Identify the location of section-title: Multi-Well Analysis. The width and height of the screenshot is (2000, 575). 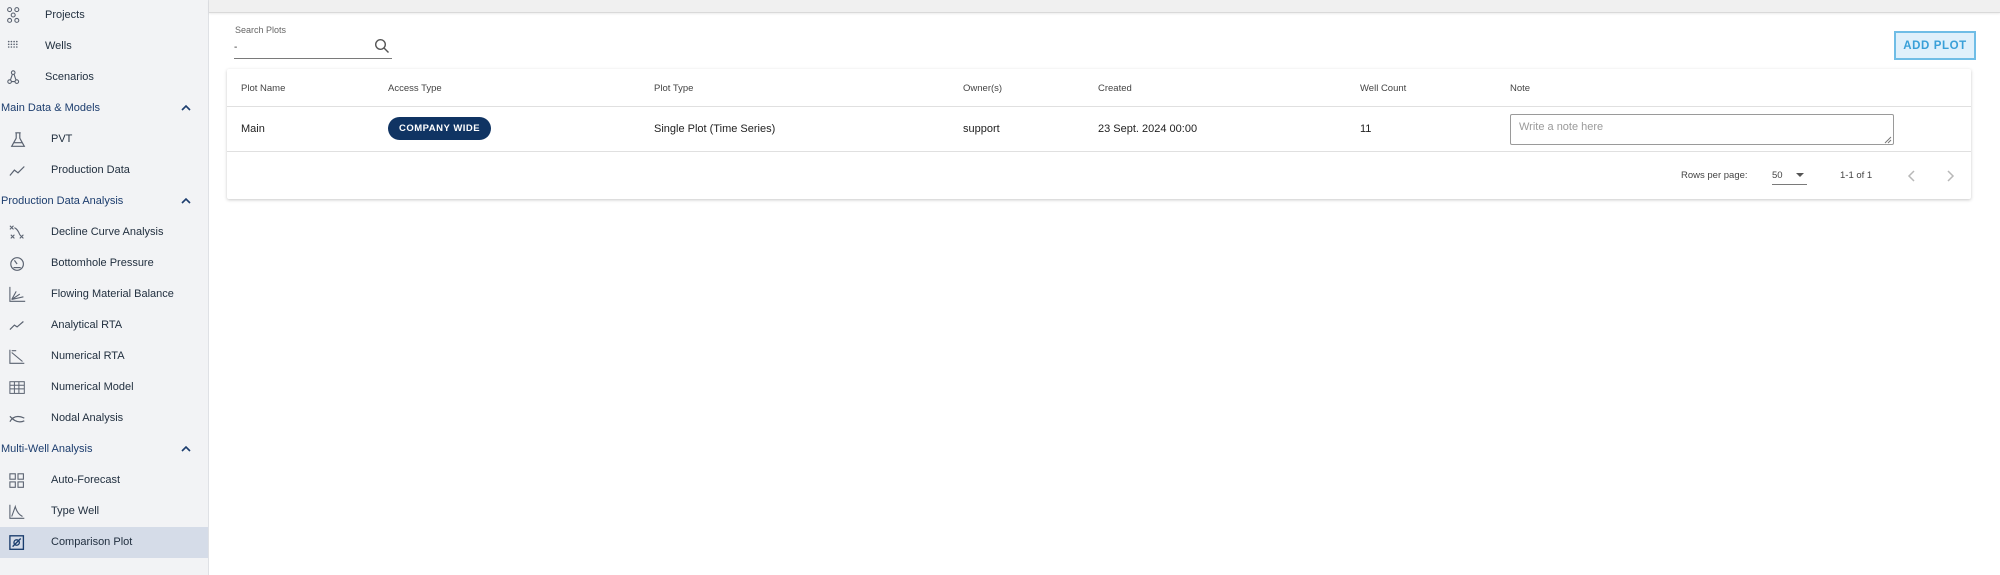
(47, 449).